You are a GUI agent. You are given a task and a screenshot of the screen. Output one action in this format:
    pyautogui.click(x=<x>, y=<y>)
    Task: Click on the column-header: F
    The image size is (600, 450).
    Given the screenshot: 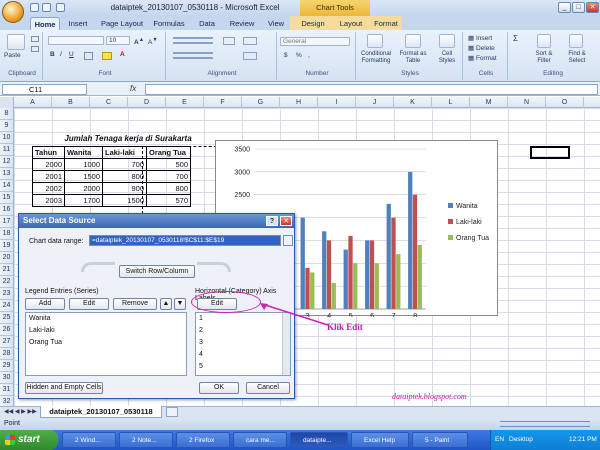 What is the action you would take?
    pyautogui.click(x=223, y=102)
    